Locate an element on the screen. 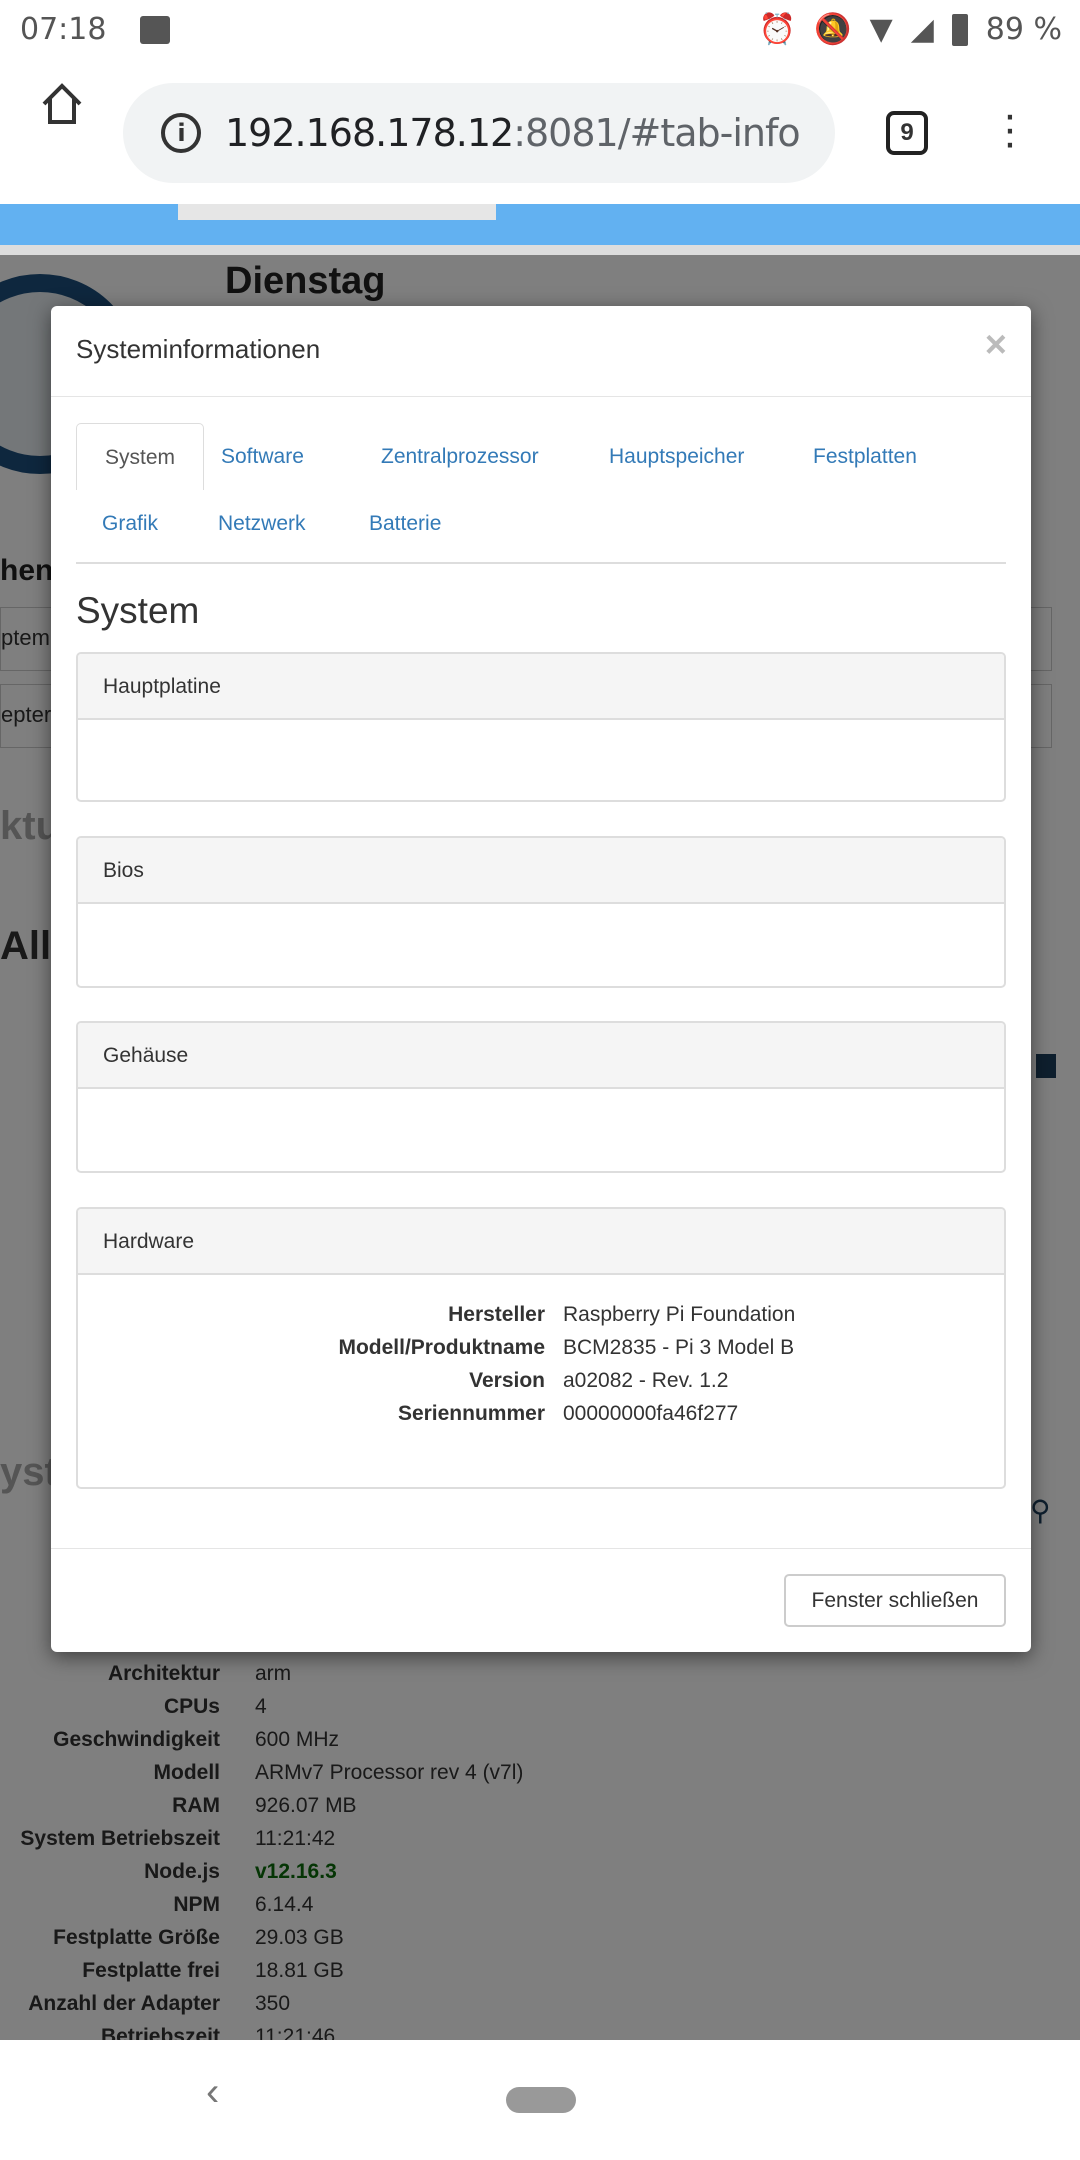  url-bar: i 192.168.178.12:8081/#tab-info is located at coordinates (479, 133).